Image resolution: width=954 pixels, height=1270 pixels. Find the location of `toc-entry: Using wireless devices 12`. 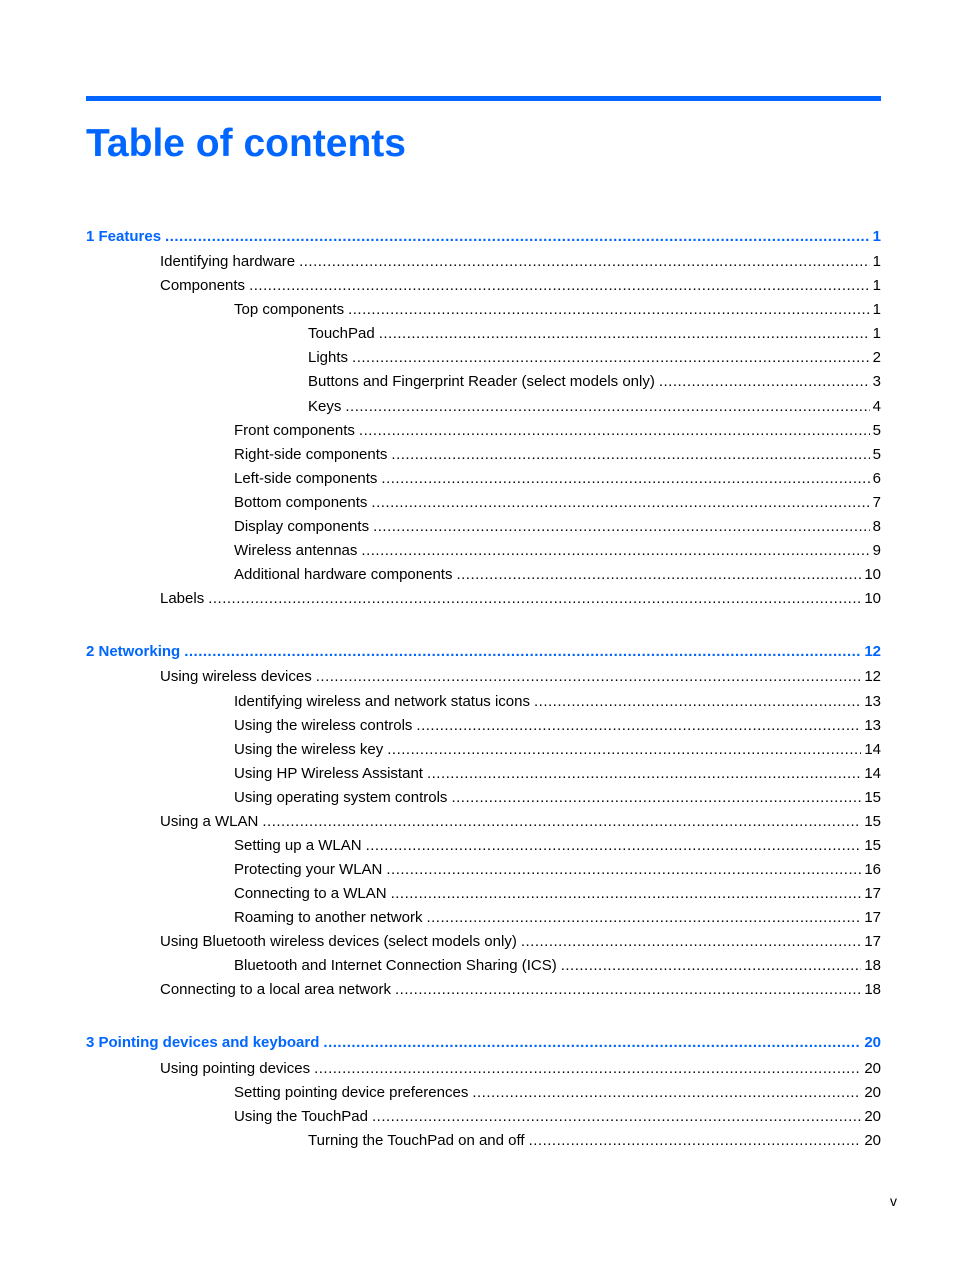

toc-entry: Using wireless devices 12 is located at coordinates (520, 677).